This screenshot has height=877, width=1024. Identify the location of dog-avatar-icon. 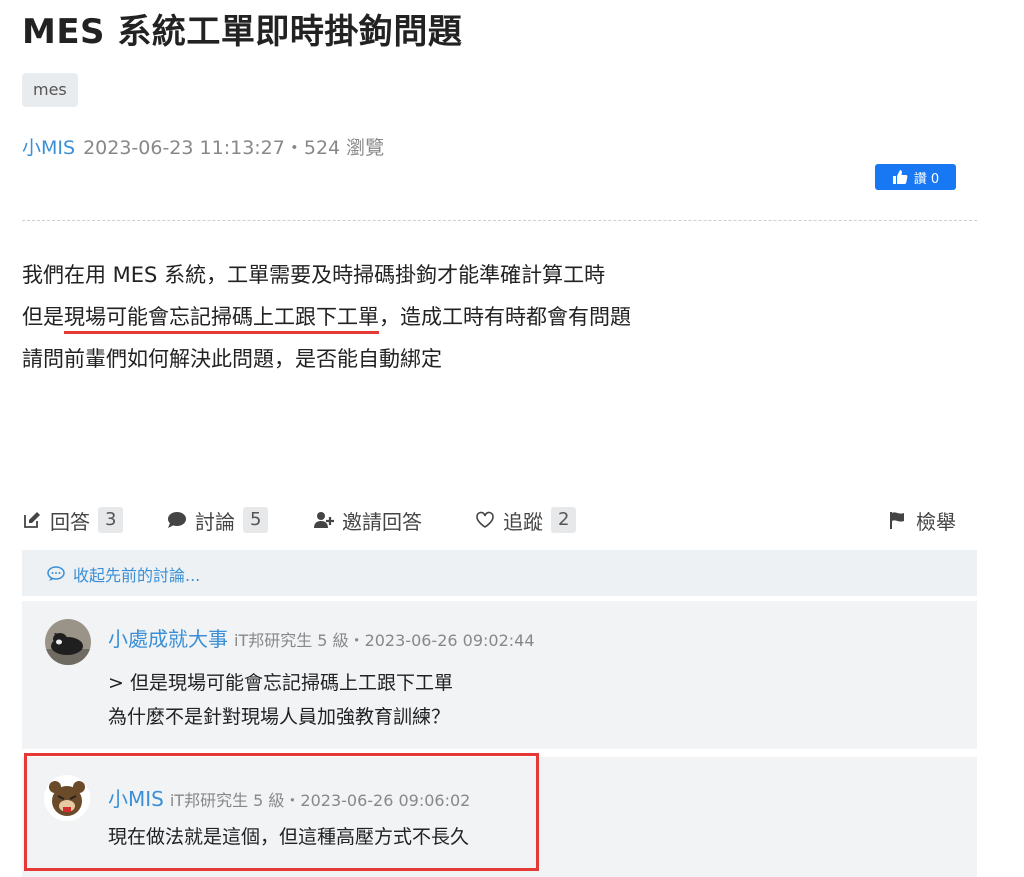
(68, 642).